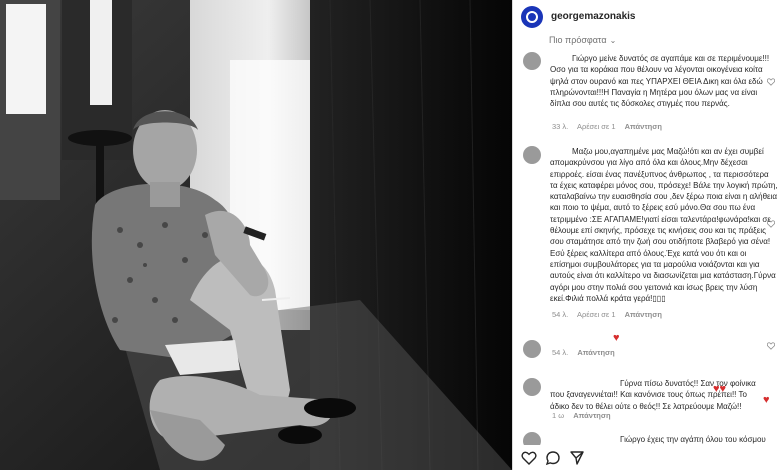  I want to click on comment-time: 33 λ., so click(560, 126).